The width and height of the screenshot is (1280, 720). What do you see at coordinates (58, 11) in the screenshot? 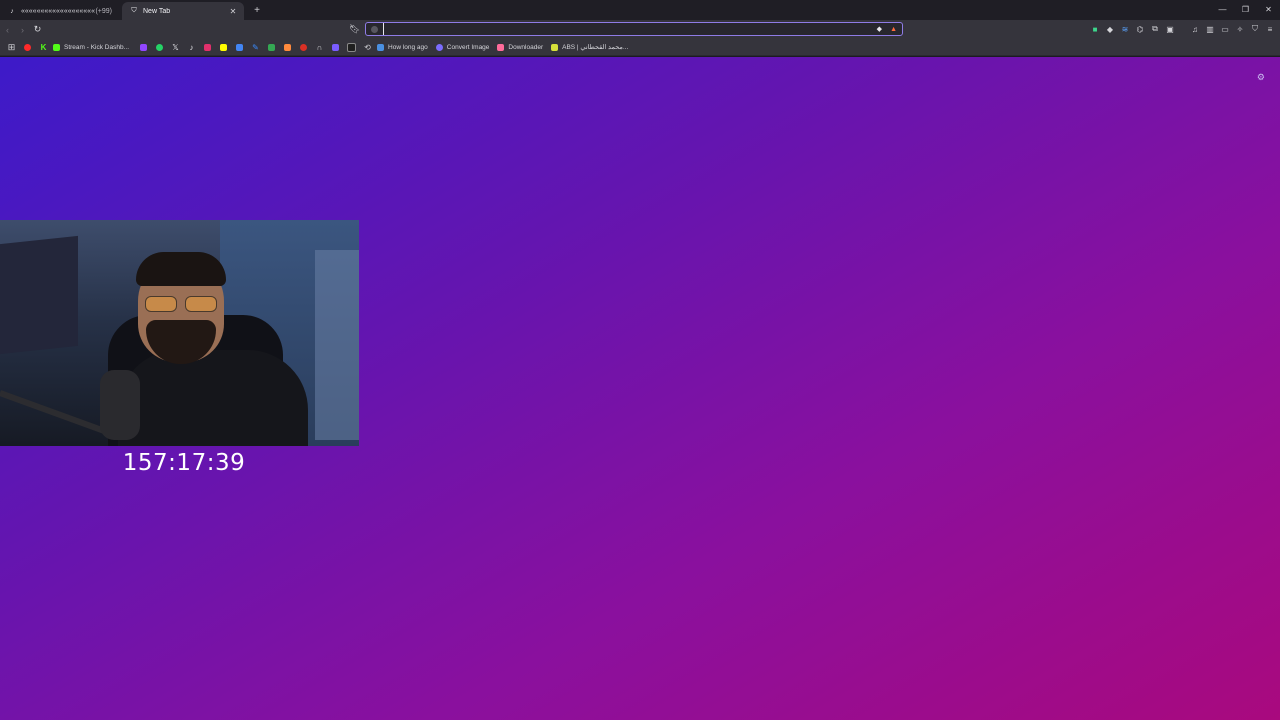
I see `tab-title: «««««««««««««««««««««««««««««««` at bounding box center [58, 11].